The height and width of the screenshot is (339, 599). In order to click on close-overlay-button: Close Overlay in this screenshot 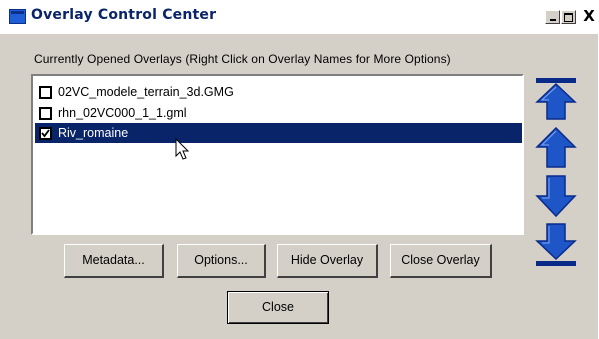, I will do `click(441, 261)`.